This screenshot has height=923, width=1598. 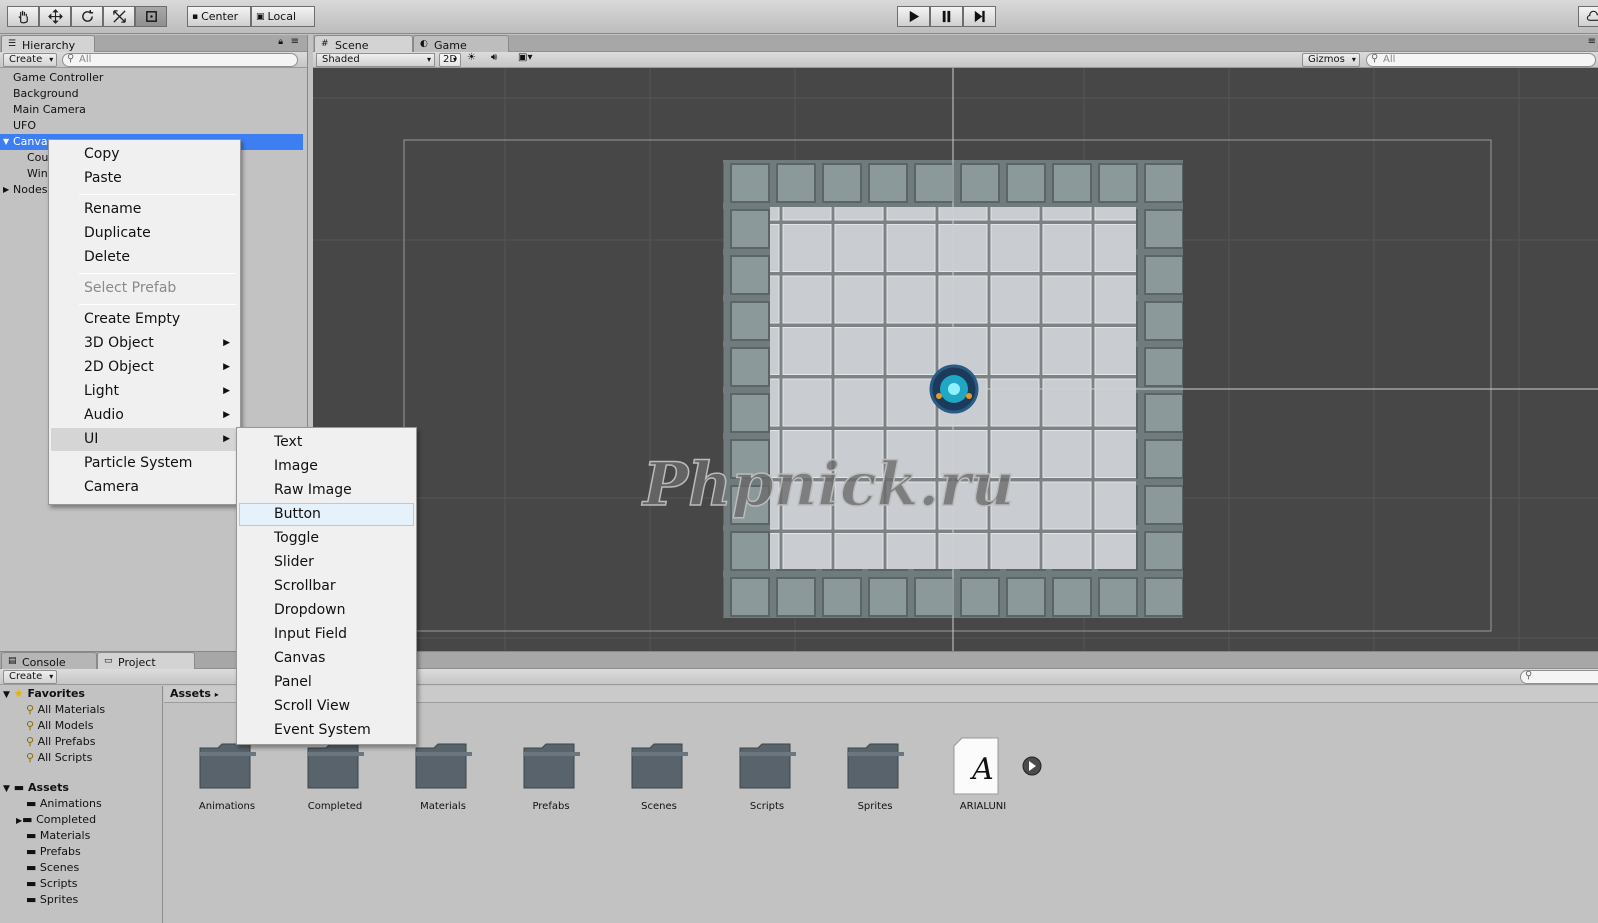 I want to click on menu-item-label: Image, so click(x=296, y=466).